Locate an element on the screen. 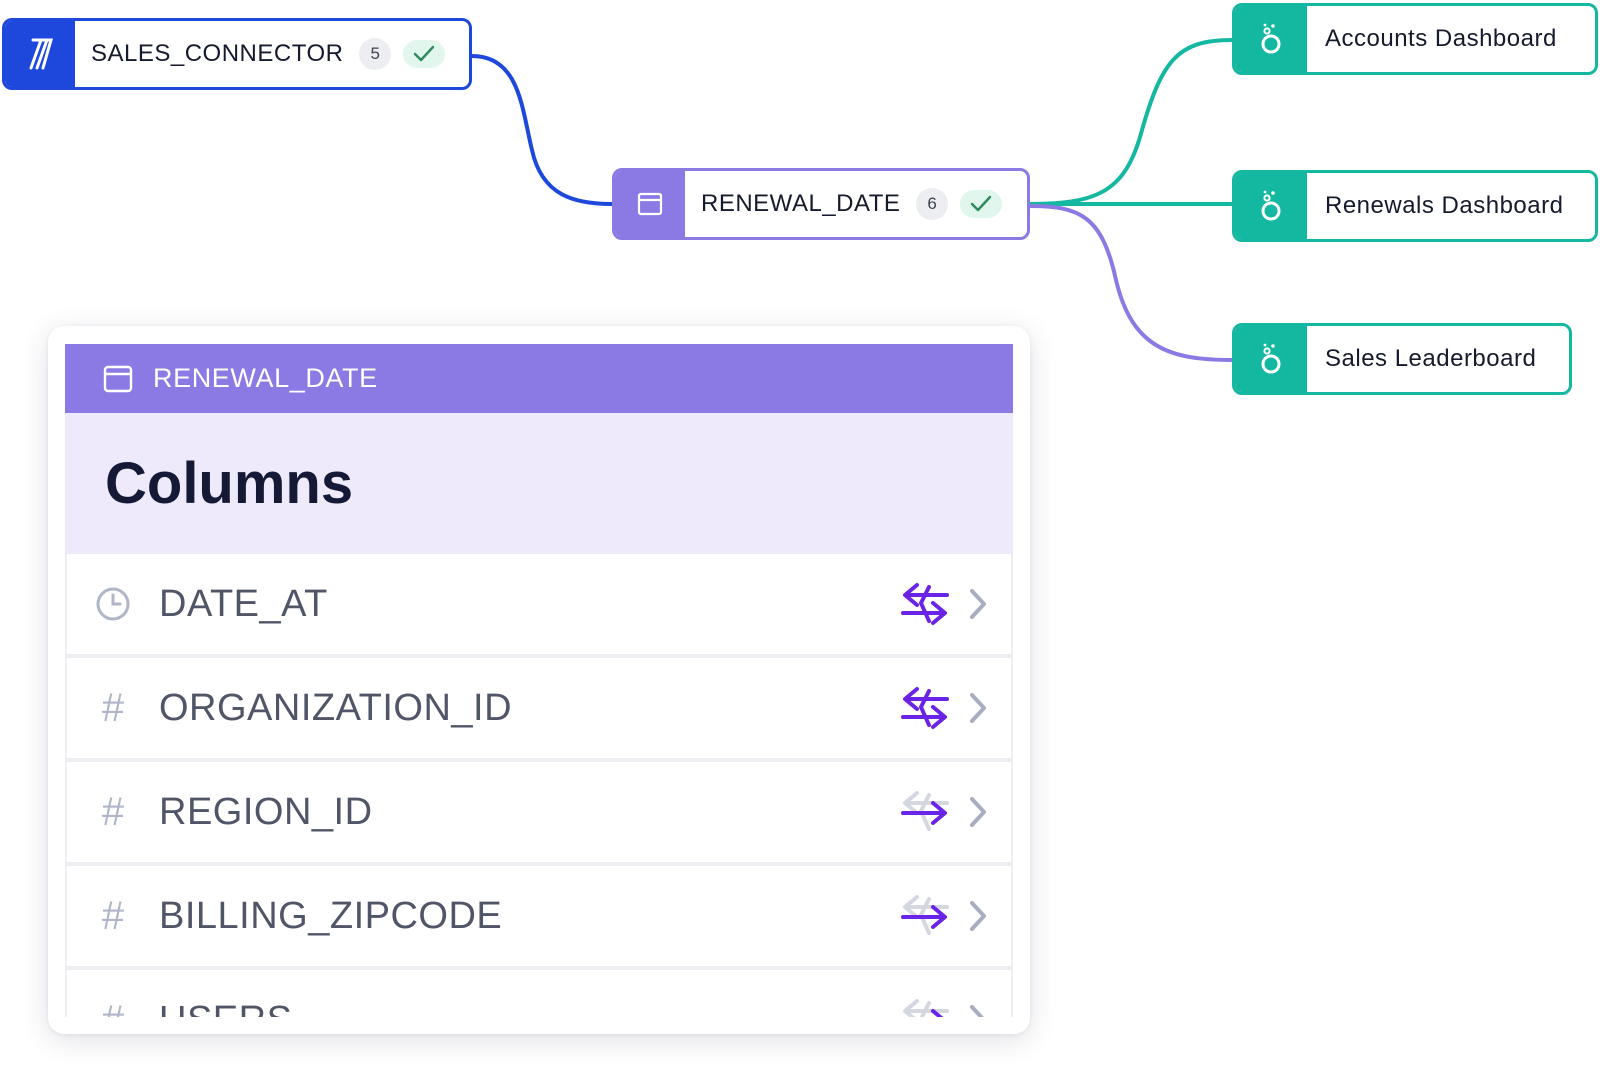  column-name: BILLING_ZIPCODE is located at coordinates (331, 915).